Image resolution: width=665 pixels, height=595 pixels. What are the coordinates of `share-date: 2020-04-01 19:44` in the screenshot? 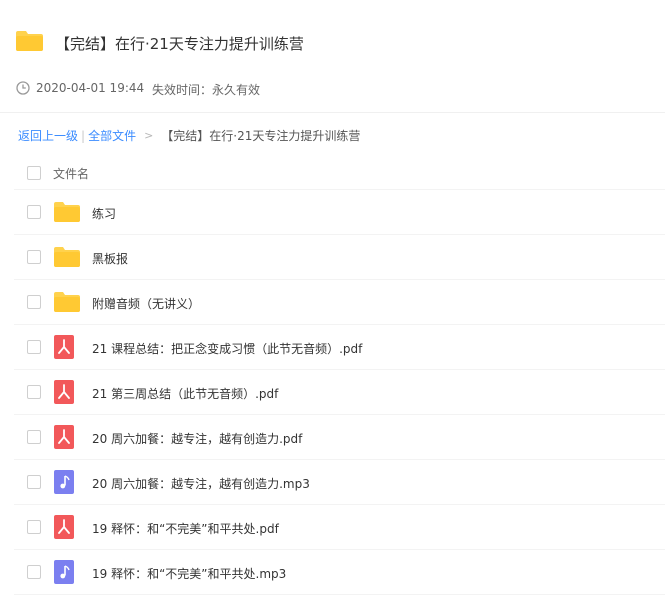 It's located at (90, 88).